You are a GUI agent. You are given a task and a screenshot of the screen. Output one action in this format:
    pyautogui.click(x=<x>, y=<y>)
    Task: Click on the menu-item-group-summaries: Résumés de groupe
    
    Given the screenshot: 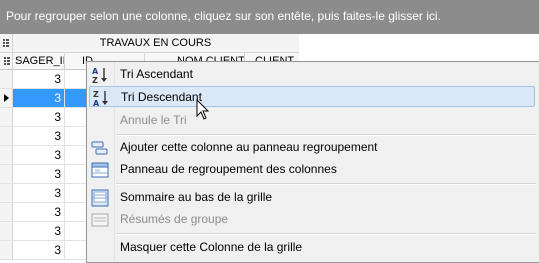 What is the action you would take?
    pyautogui.click(x=312, y=219)
    